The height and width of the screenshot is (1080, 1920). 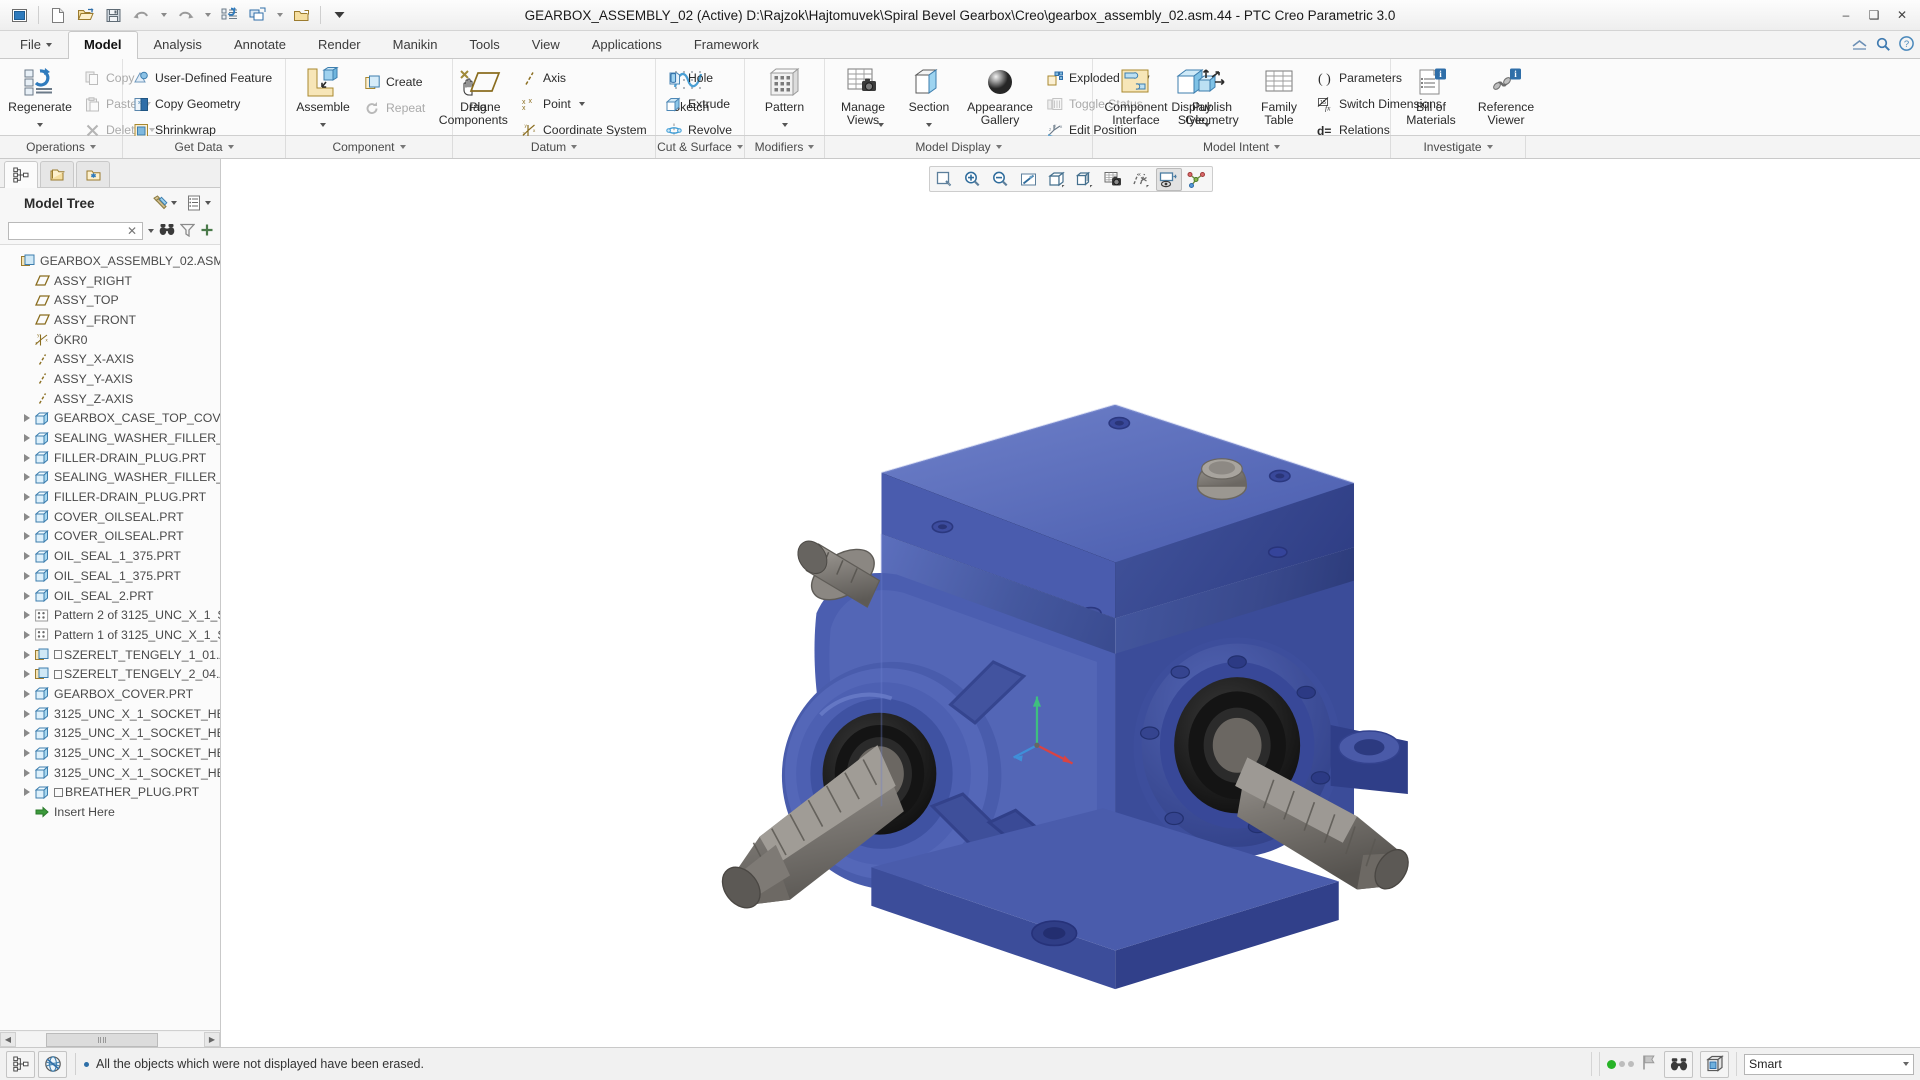 I want to click on tree-row: GEARBOX_CASE_TOP_COVER.P, so click(x=110, y=419).